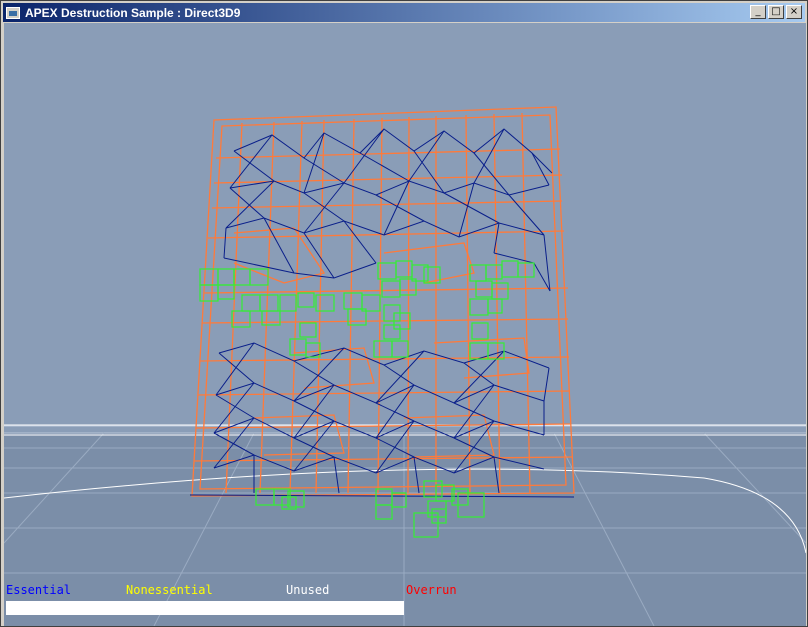 Image resolution: width=808 pixels, height=627 pixels. I want to click on close-button: ×, so click(794, 12).